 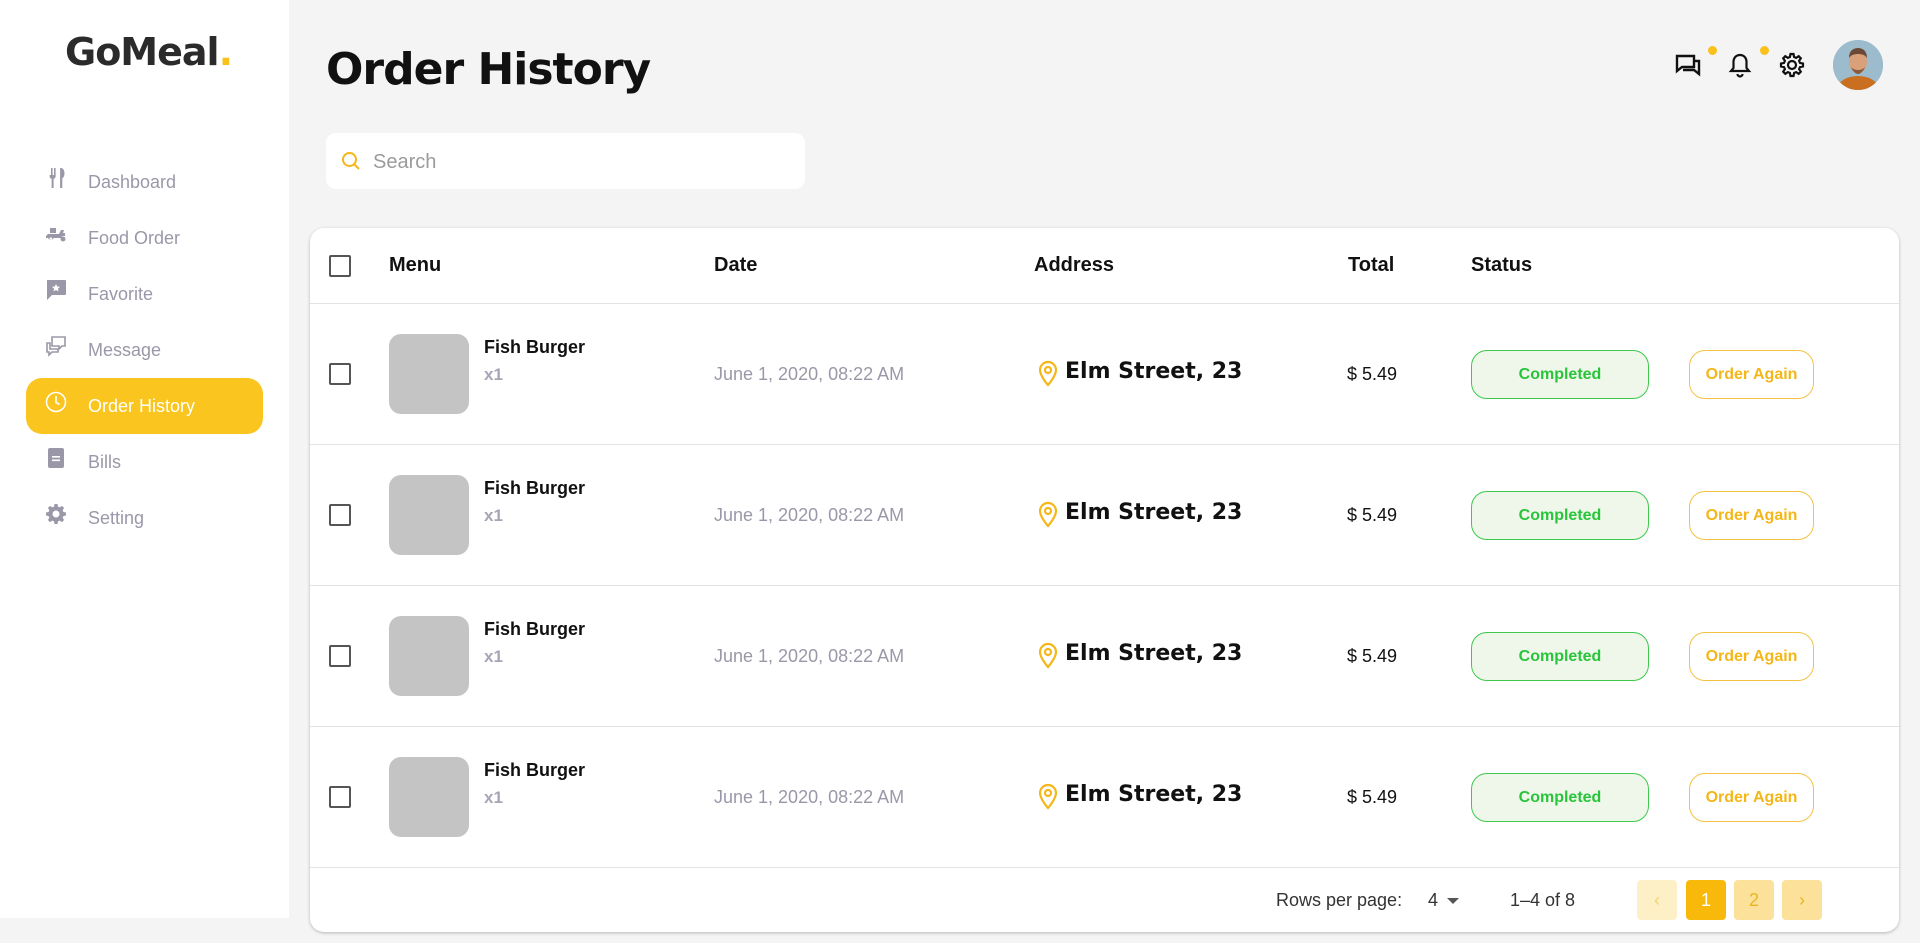 What do you see at coordinates (735, 265) in the screenshot?
I see `column-header-date: Date` at bounding box center [735, 265].